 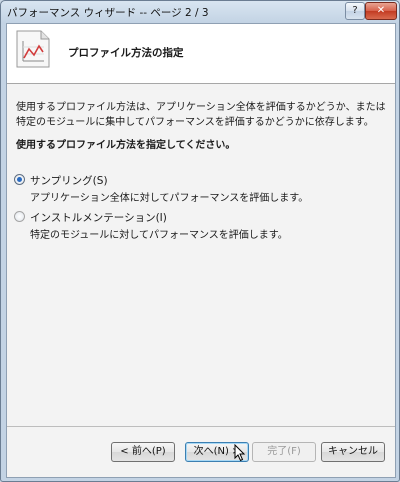 What do you see at coordinates (381, 11) in the screenshot?
I see `close-button: ✕` at bounding box center [381, 11].